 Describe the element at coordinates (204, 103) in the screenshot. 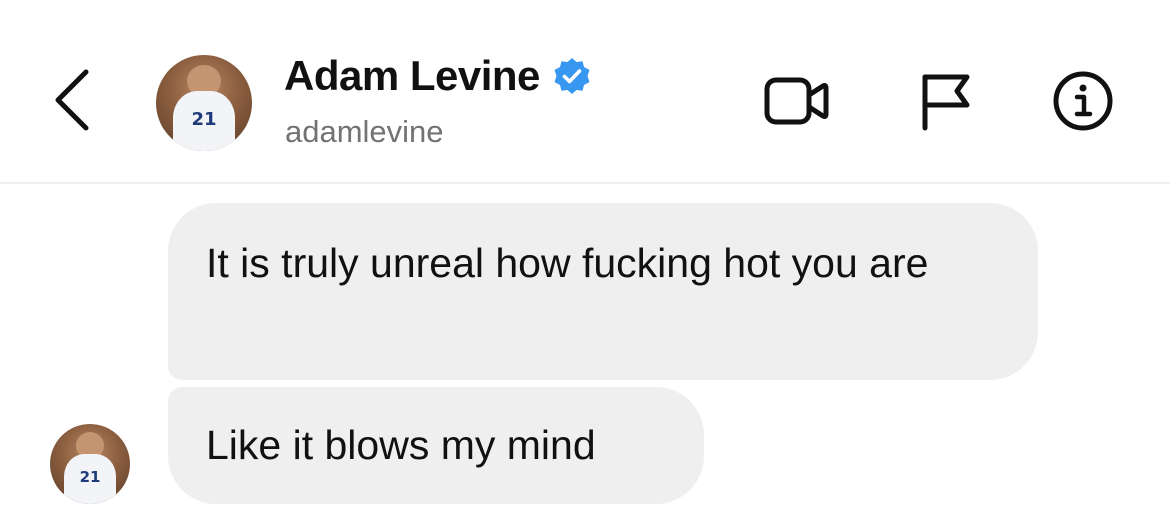

I see `avatar: 21` at that location.